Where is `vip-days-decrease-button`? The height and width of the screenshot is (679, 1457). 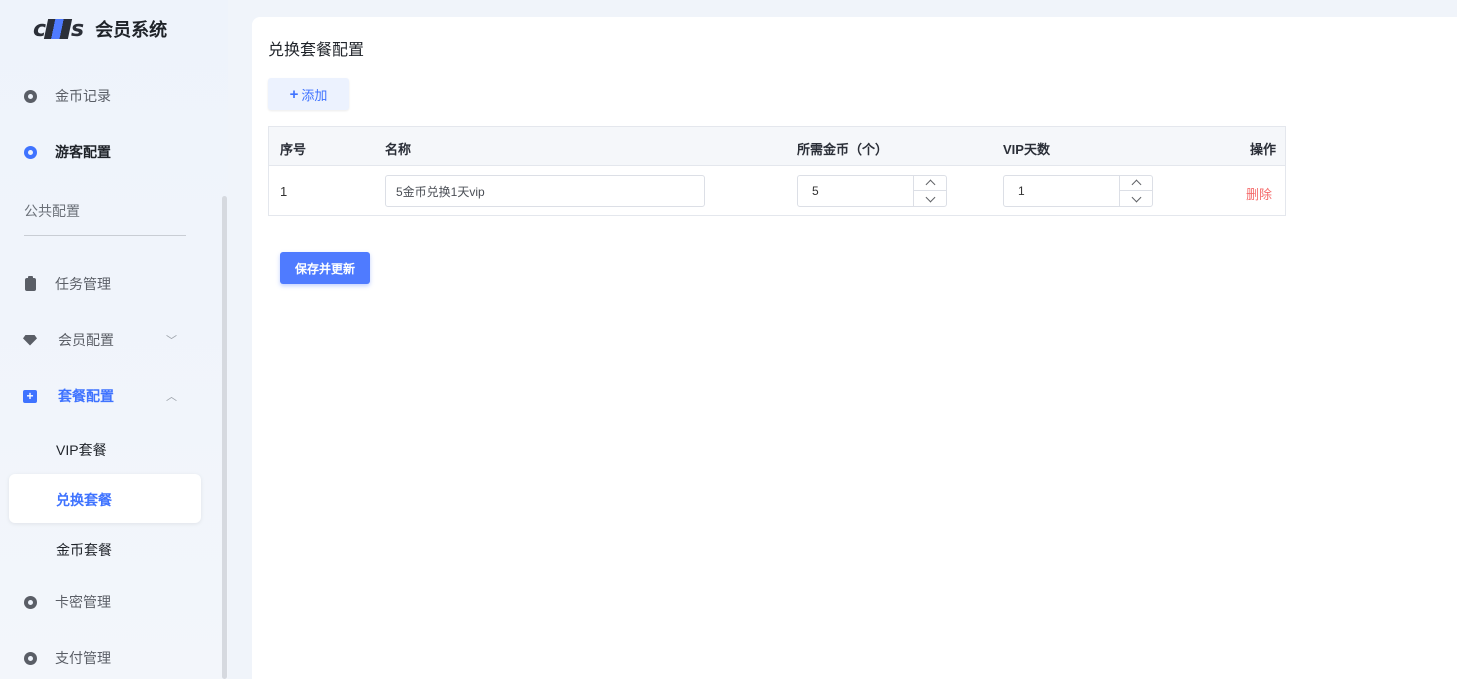
vip-days-decrease-button is located at coordinates (1136, 198).